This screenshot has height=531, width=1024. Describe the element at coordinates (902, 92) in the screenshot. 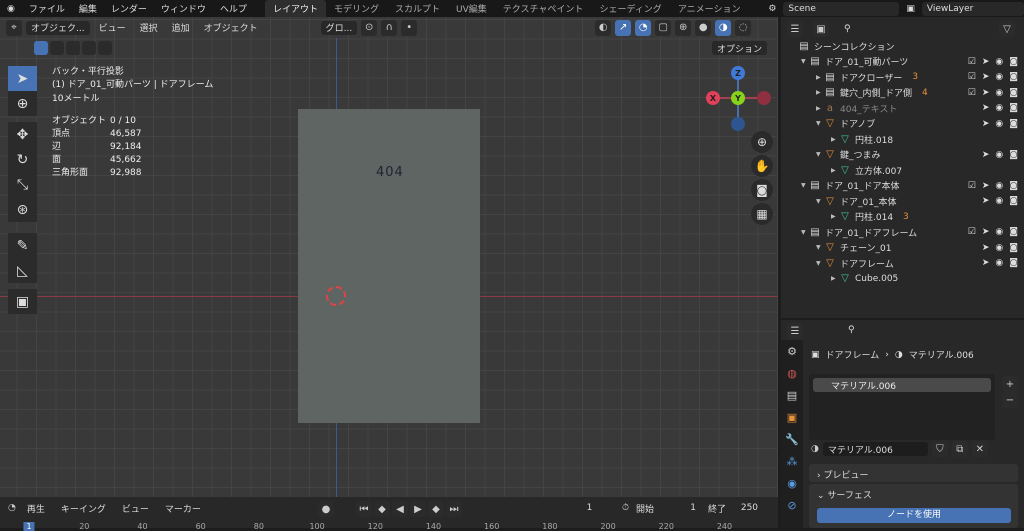

I see `outliner-row: ▶ ▤ 鍵穴_内側_ドア側 4 ☑ ➤ ◉ ◙` at that location.